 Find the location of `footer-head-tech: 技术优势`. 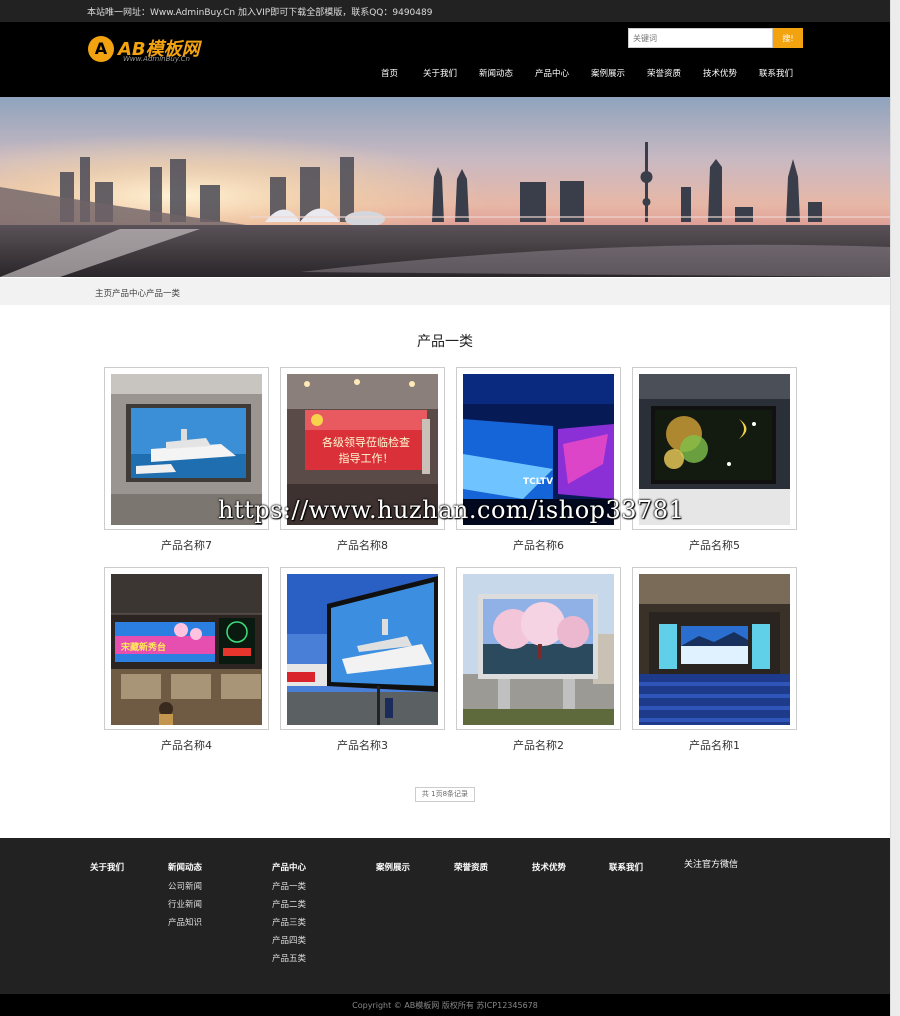

footer-head-tech: 技术优势 is located at coordinates (549, 867).